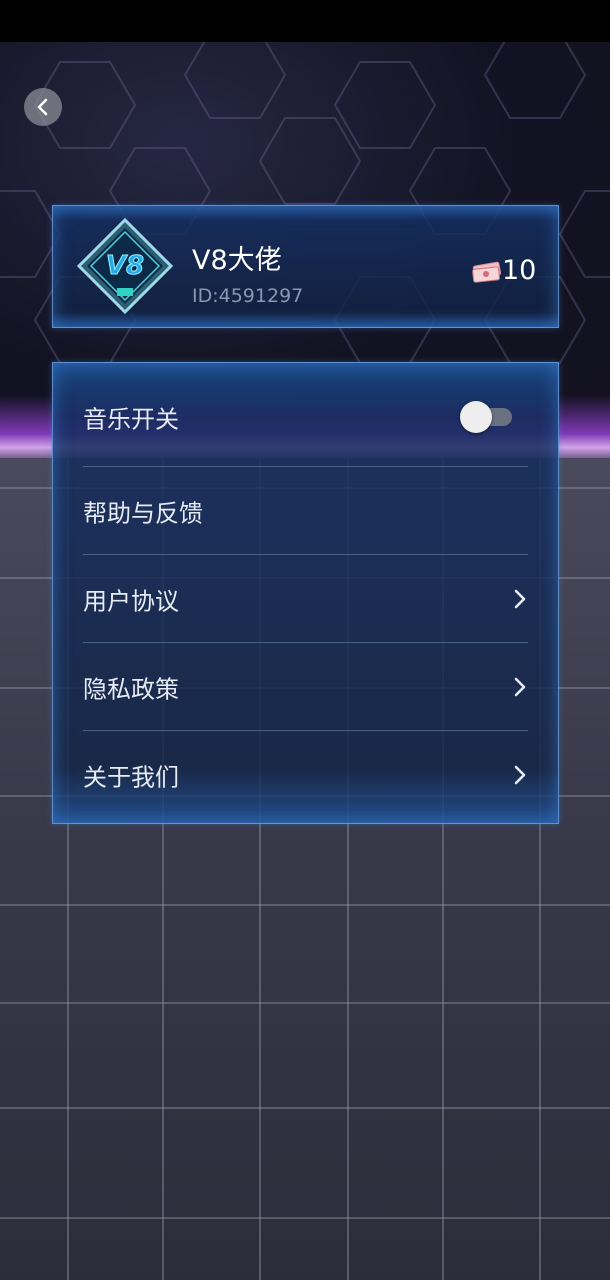  What do you see at coordinates (131, 777) in the screenshot?
I see `about-us-label: 关于我们` at bounding box center [131, 777].